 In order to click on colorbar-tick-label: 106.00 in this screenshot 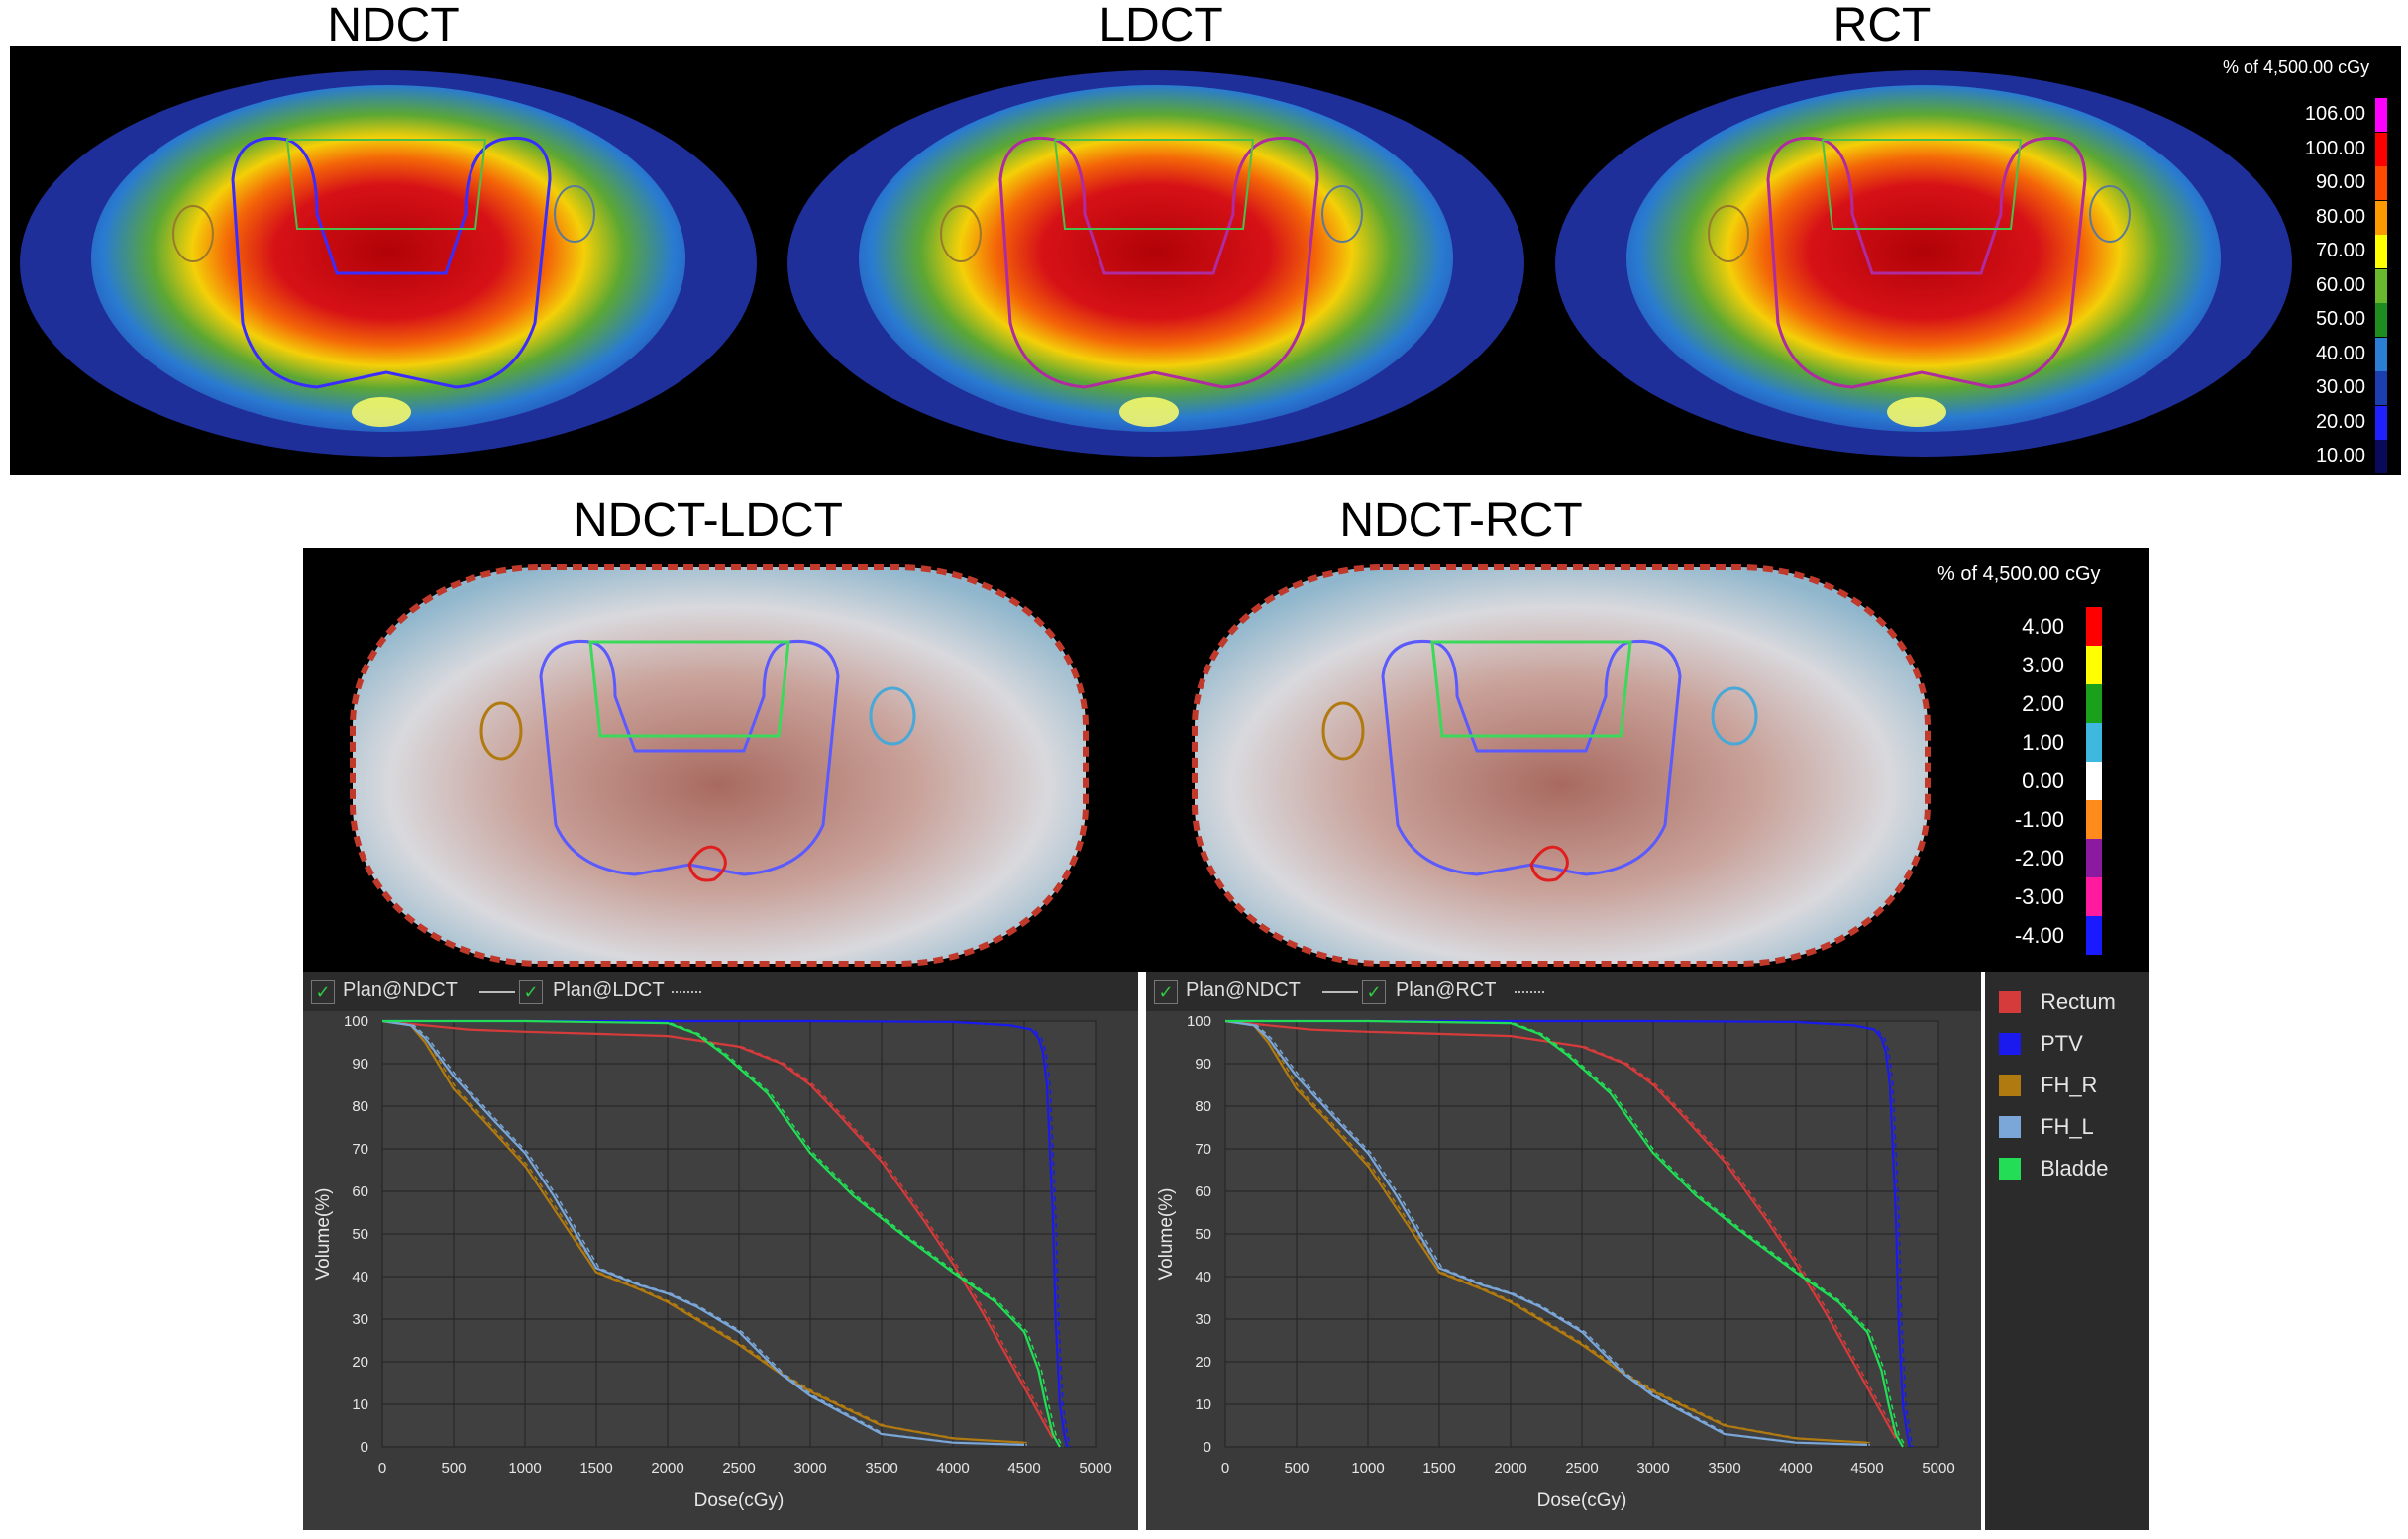, I will do `click(2334, 114)`.